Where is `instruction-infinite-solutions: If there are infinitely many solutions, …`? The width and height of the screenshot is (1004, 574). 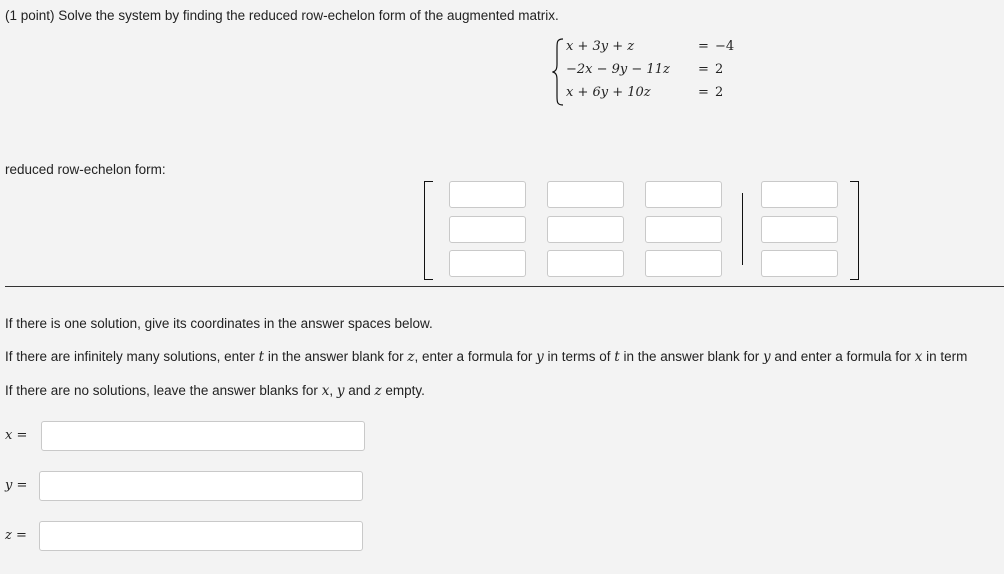
instruction-infinite-solutions: If there are infinitely many solutions, … is located at coordinates (486, 357).